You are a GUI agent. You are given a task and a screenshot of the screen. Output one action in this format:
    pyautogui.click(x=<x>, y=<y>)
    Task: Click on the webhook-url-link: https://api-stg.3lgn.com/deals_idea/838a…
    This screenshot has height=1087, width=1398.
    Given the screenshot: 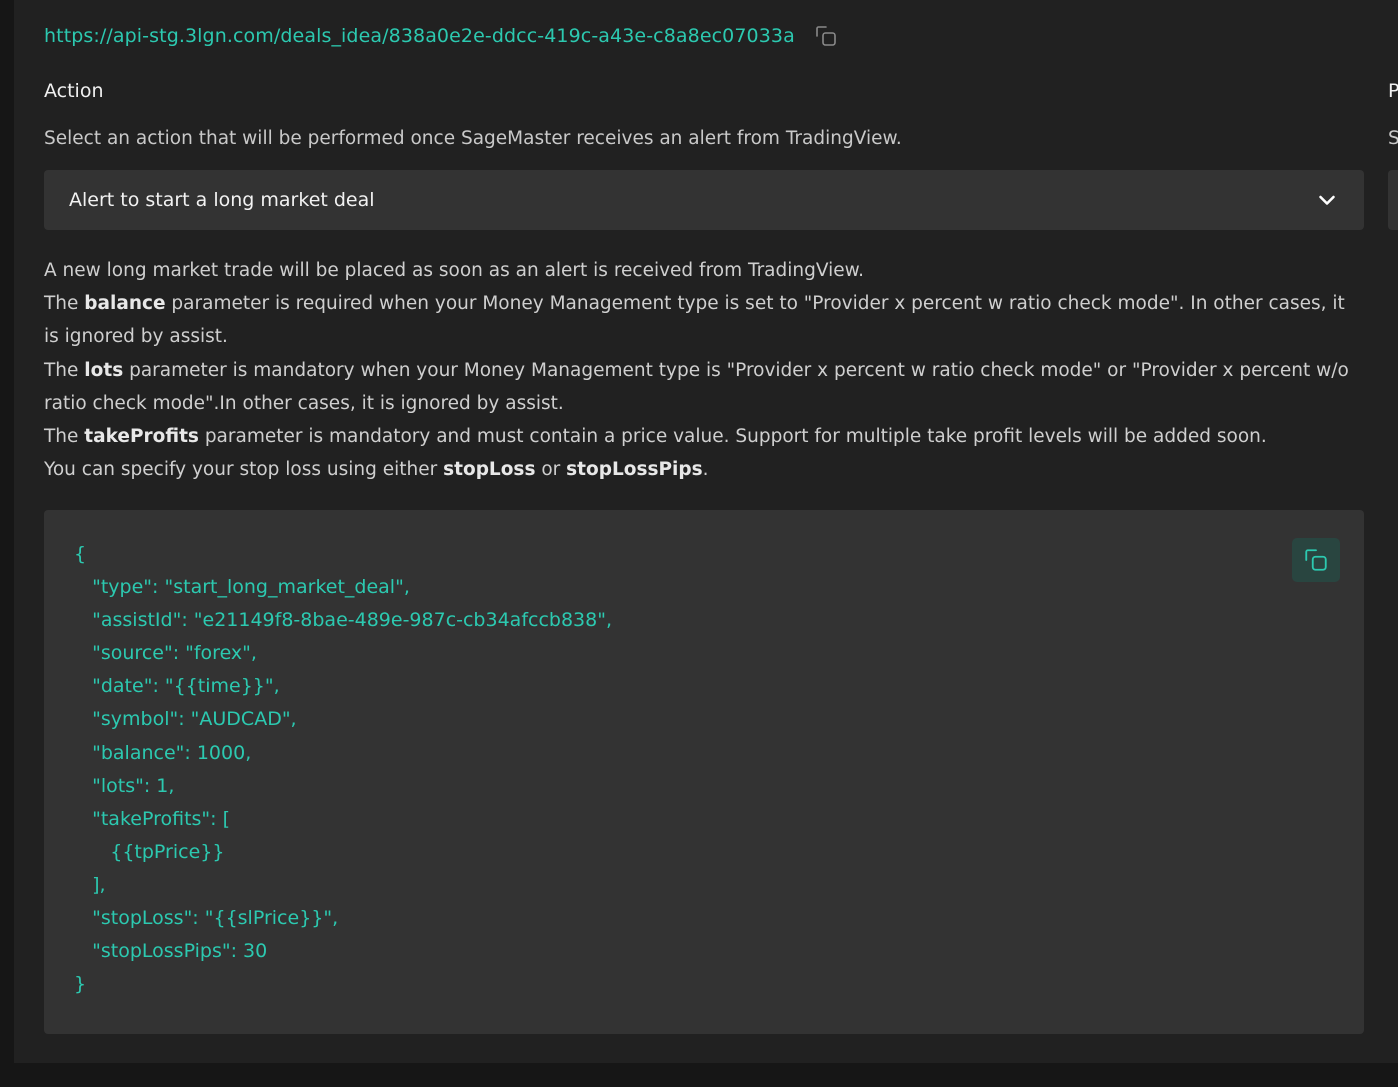 What is the action you would take?
    pyautogui.click(x=419, y=36)
    